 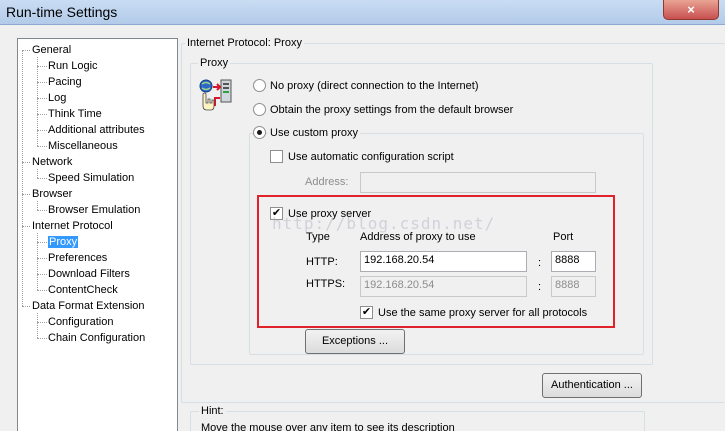 I want to click on proxy-settings-icon, so click(x=215, y=95).